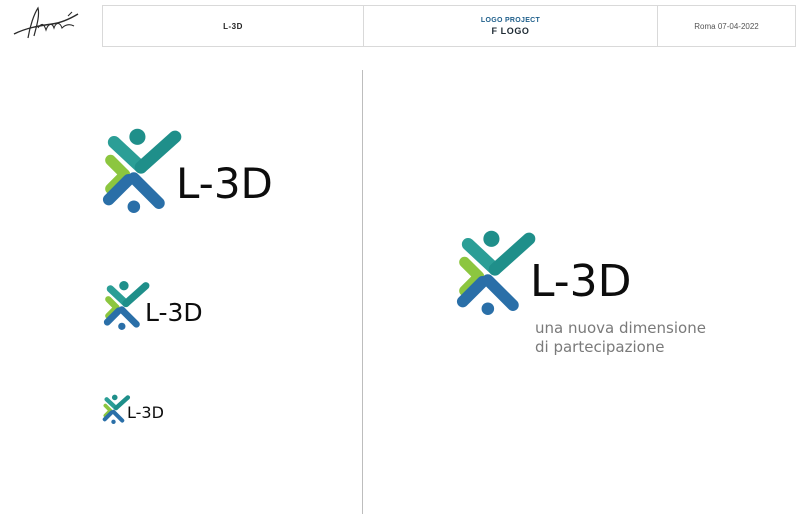 This screenshot has width=802, height=514. I want to click on logo-tagline: una nuova dimensione di partecipazione, so click(620, 338).